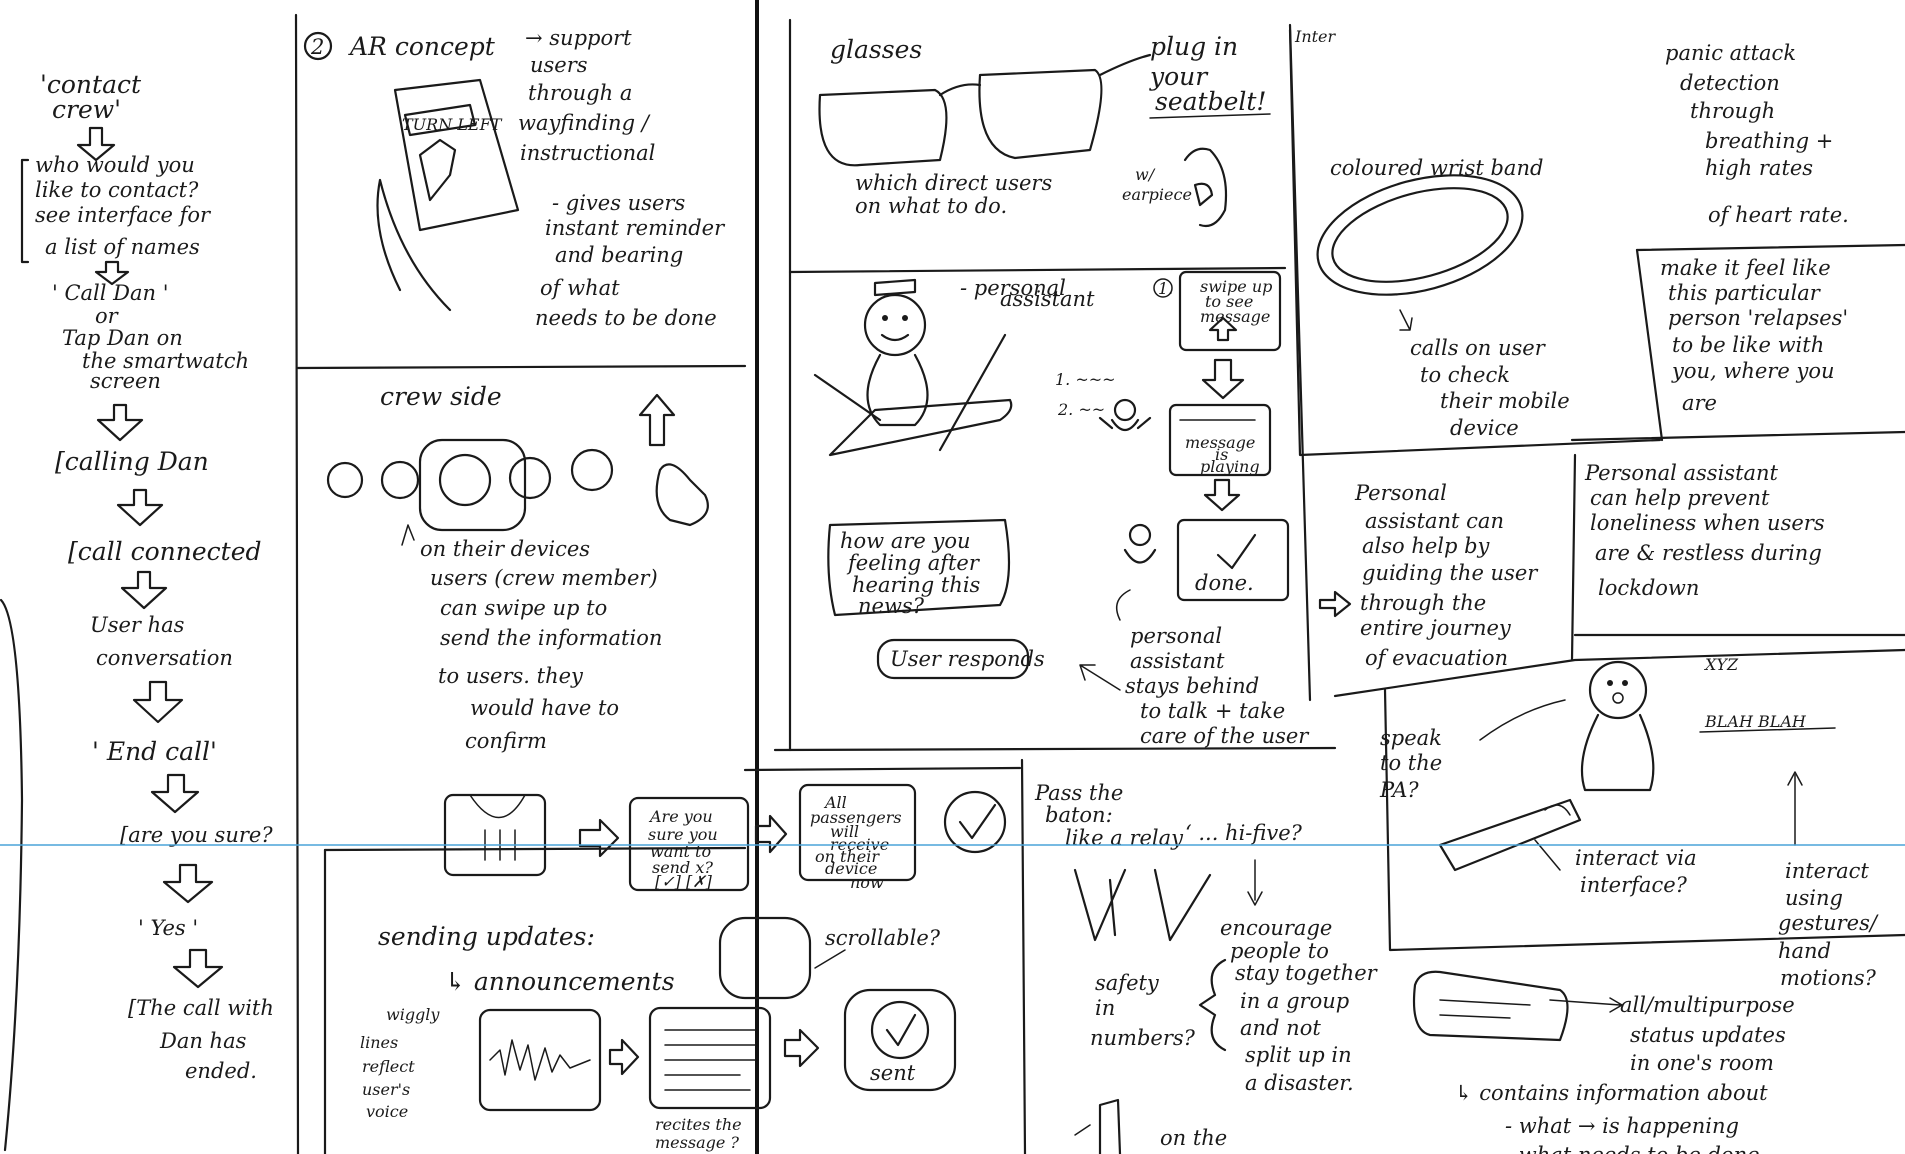 This screenshot has height=1154, width=1905. I want to click on encourage-l4: in a group, so click(1294, 1001).